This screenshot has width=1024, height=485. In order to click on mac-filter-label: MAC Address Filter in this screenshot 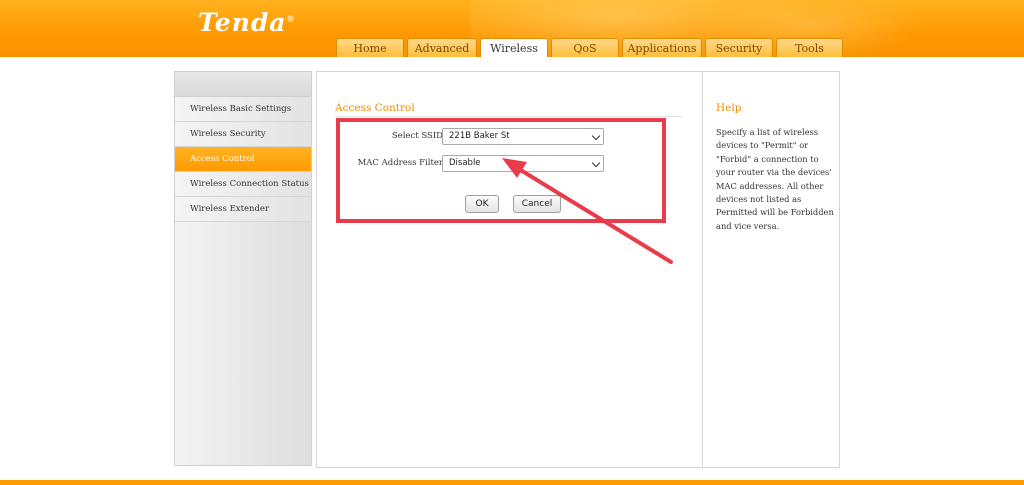, I will do `click(400, 163)`.